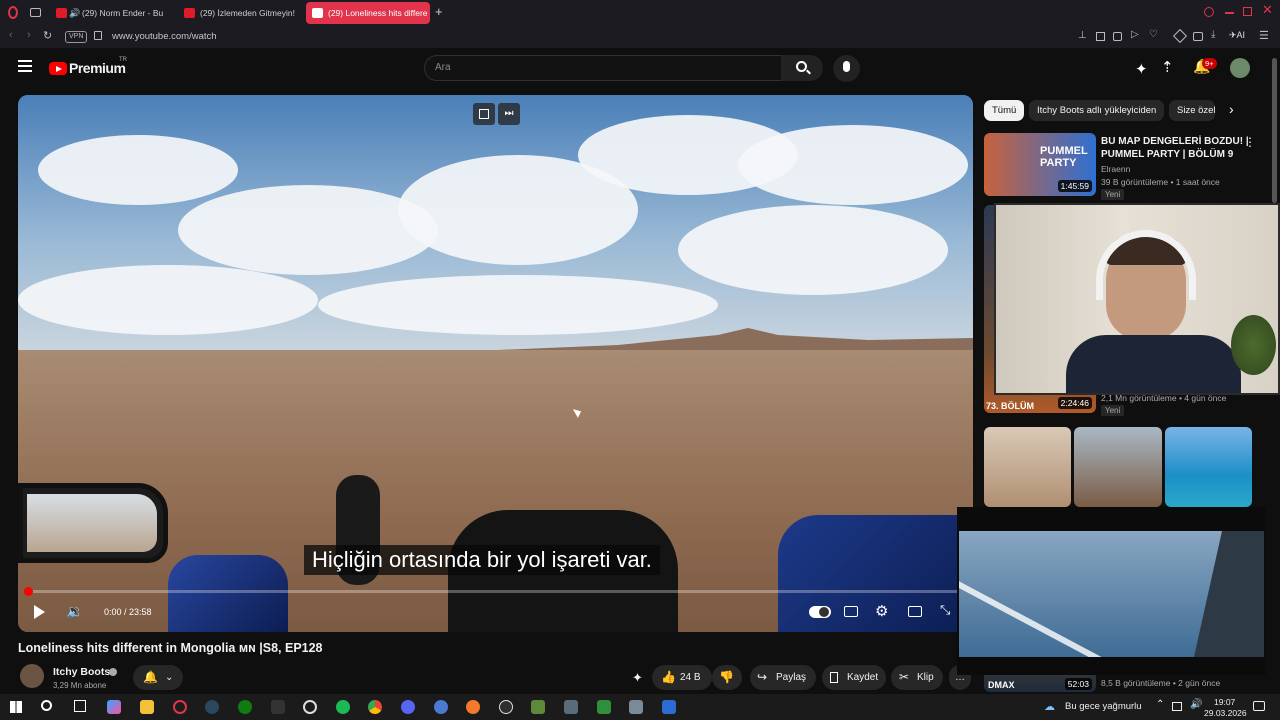 The image size is (1280, 720). I want to click on scrubber-handle, so click(28, 591).